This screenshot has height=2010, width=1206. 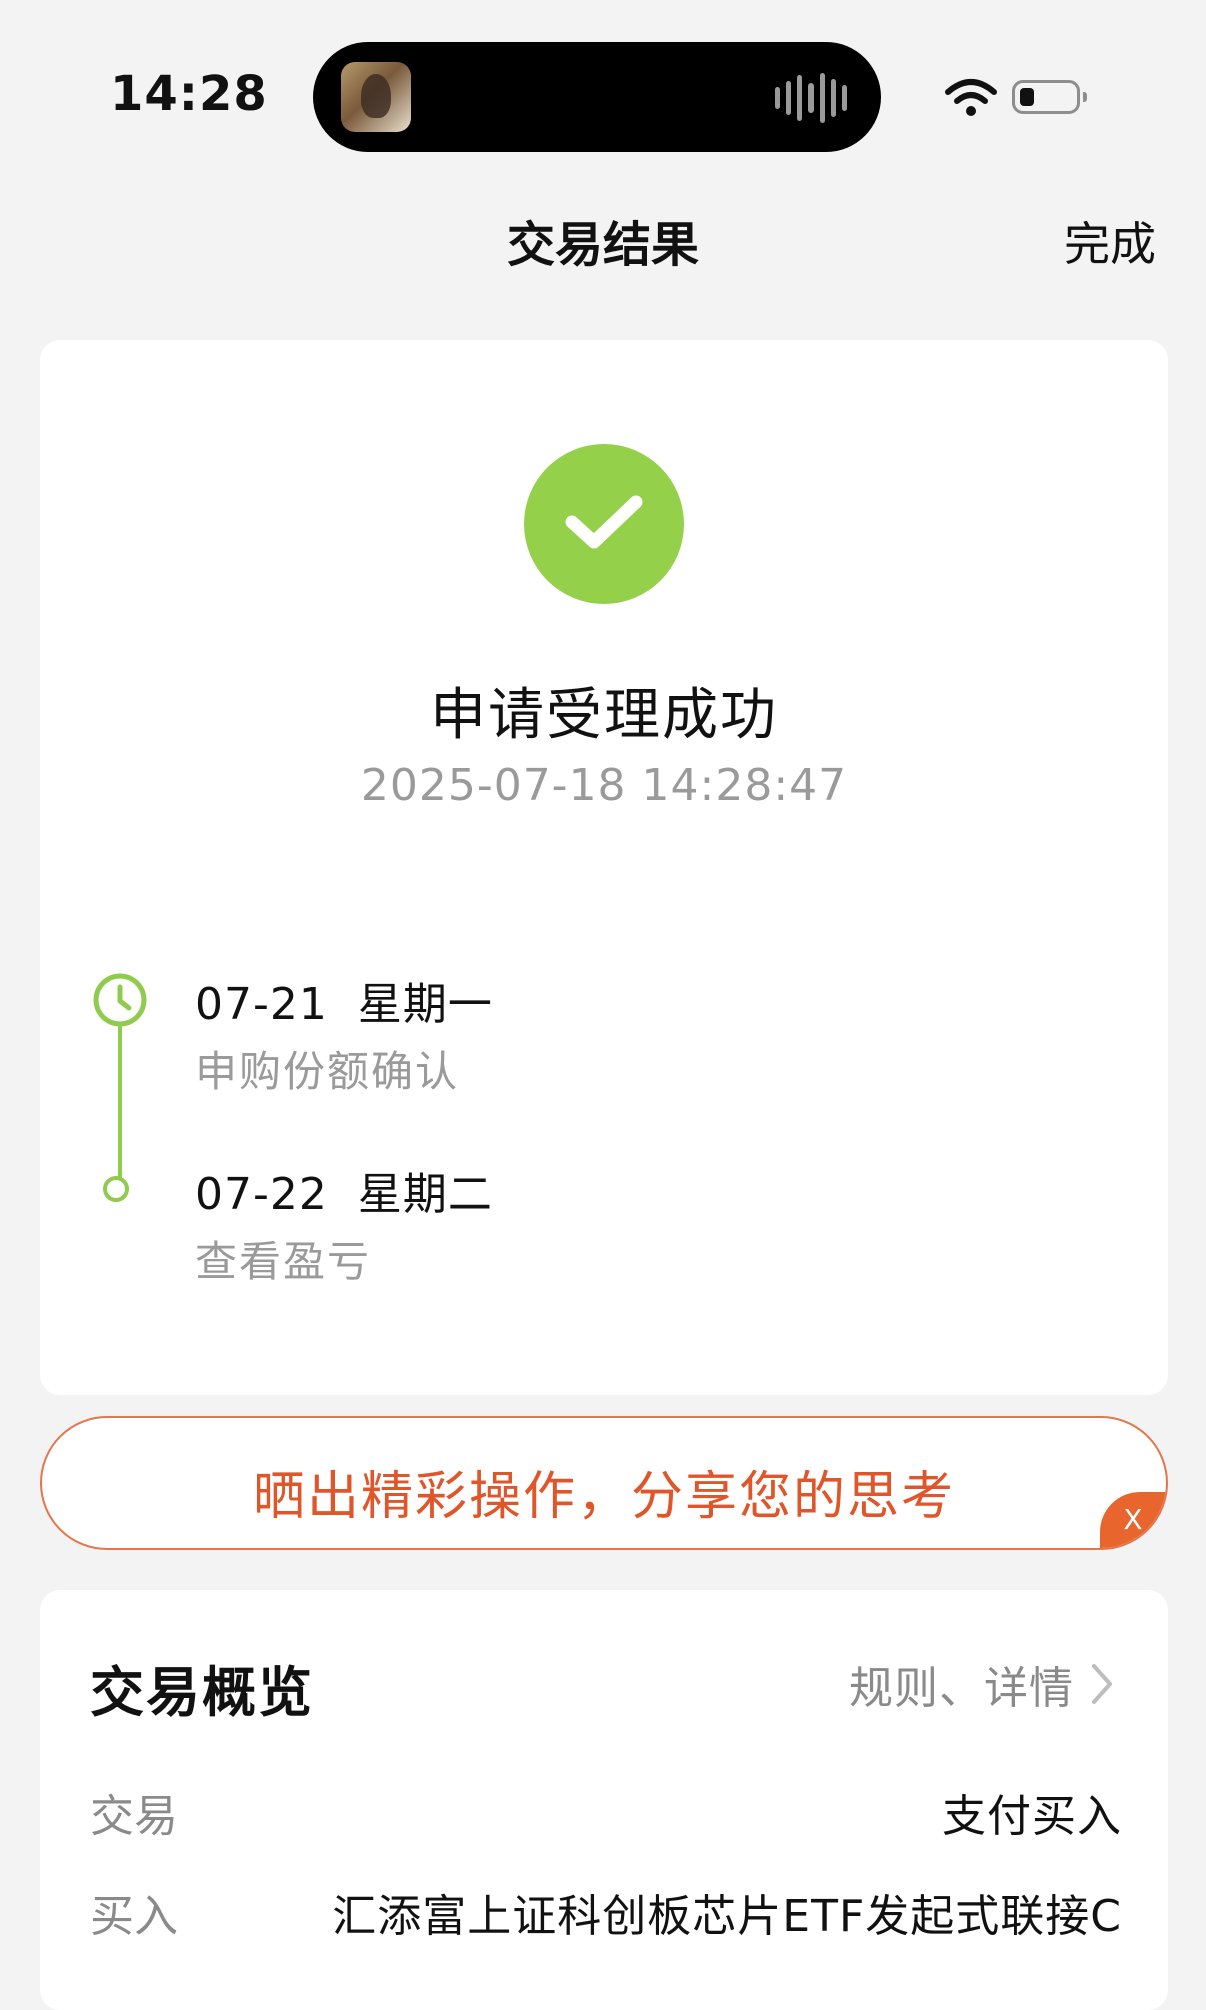 I want to click on timeline-step-2-desc: 查看盈亏, so click(x=283, y=1261).